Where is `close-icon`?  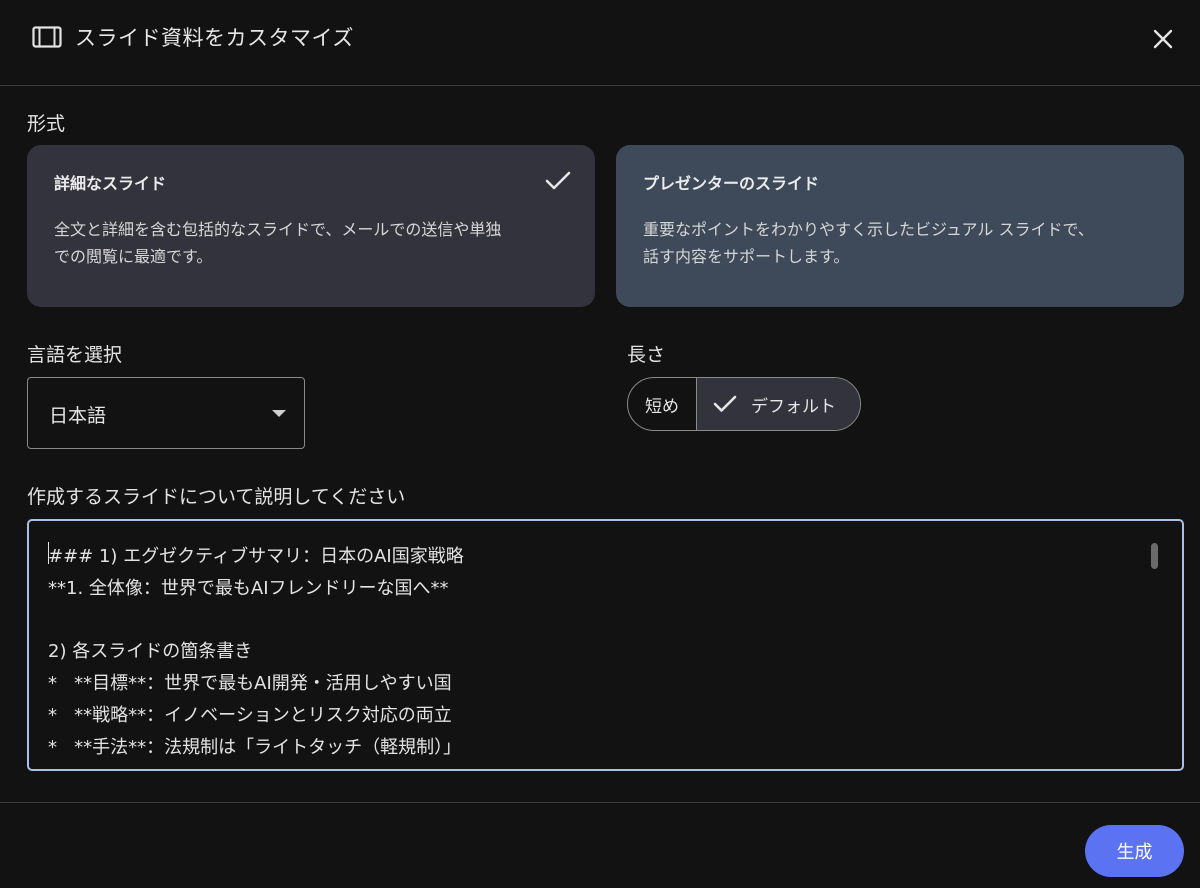 close-icon is located at coordinates (1163, 39).